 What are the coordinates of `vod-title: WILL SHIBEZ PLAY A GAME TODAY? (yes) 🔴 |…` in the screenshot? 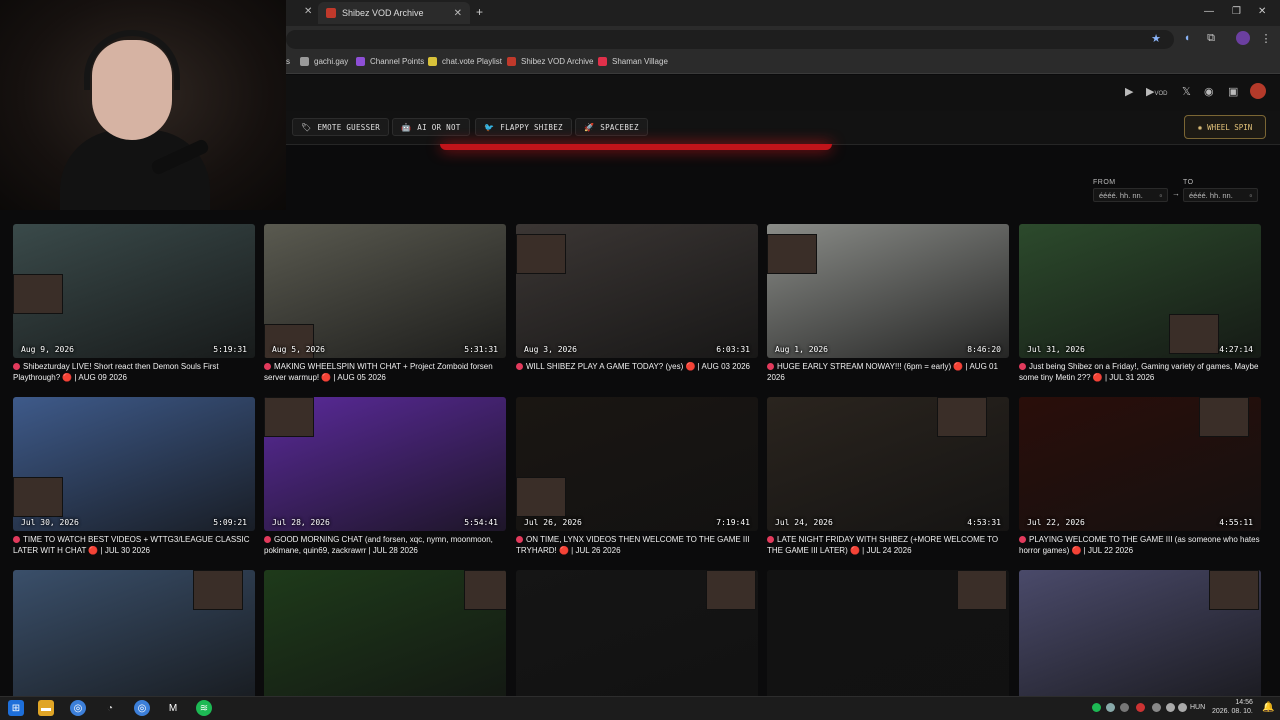 It's located at (637, 372).